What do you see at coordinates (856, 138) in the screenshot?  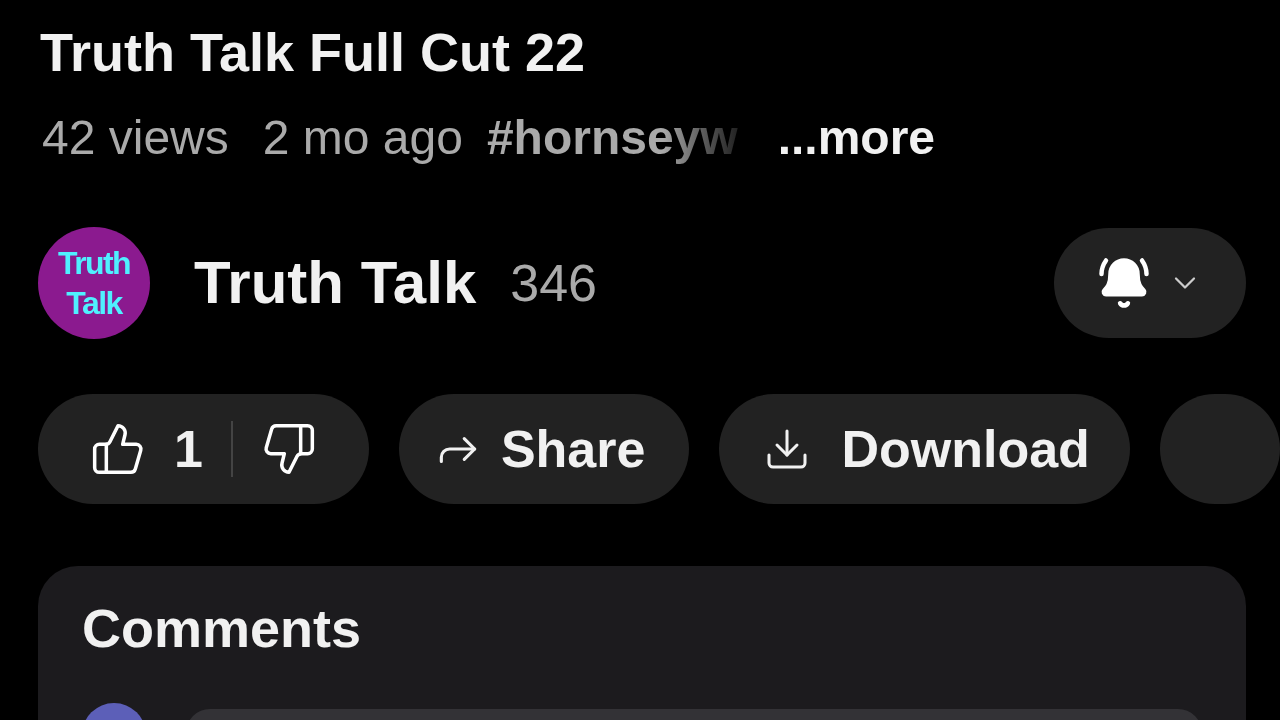 I see `more-link: ...more` at bounding box center [856, 138].